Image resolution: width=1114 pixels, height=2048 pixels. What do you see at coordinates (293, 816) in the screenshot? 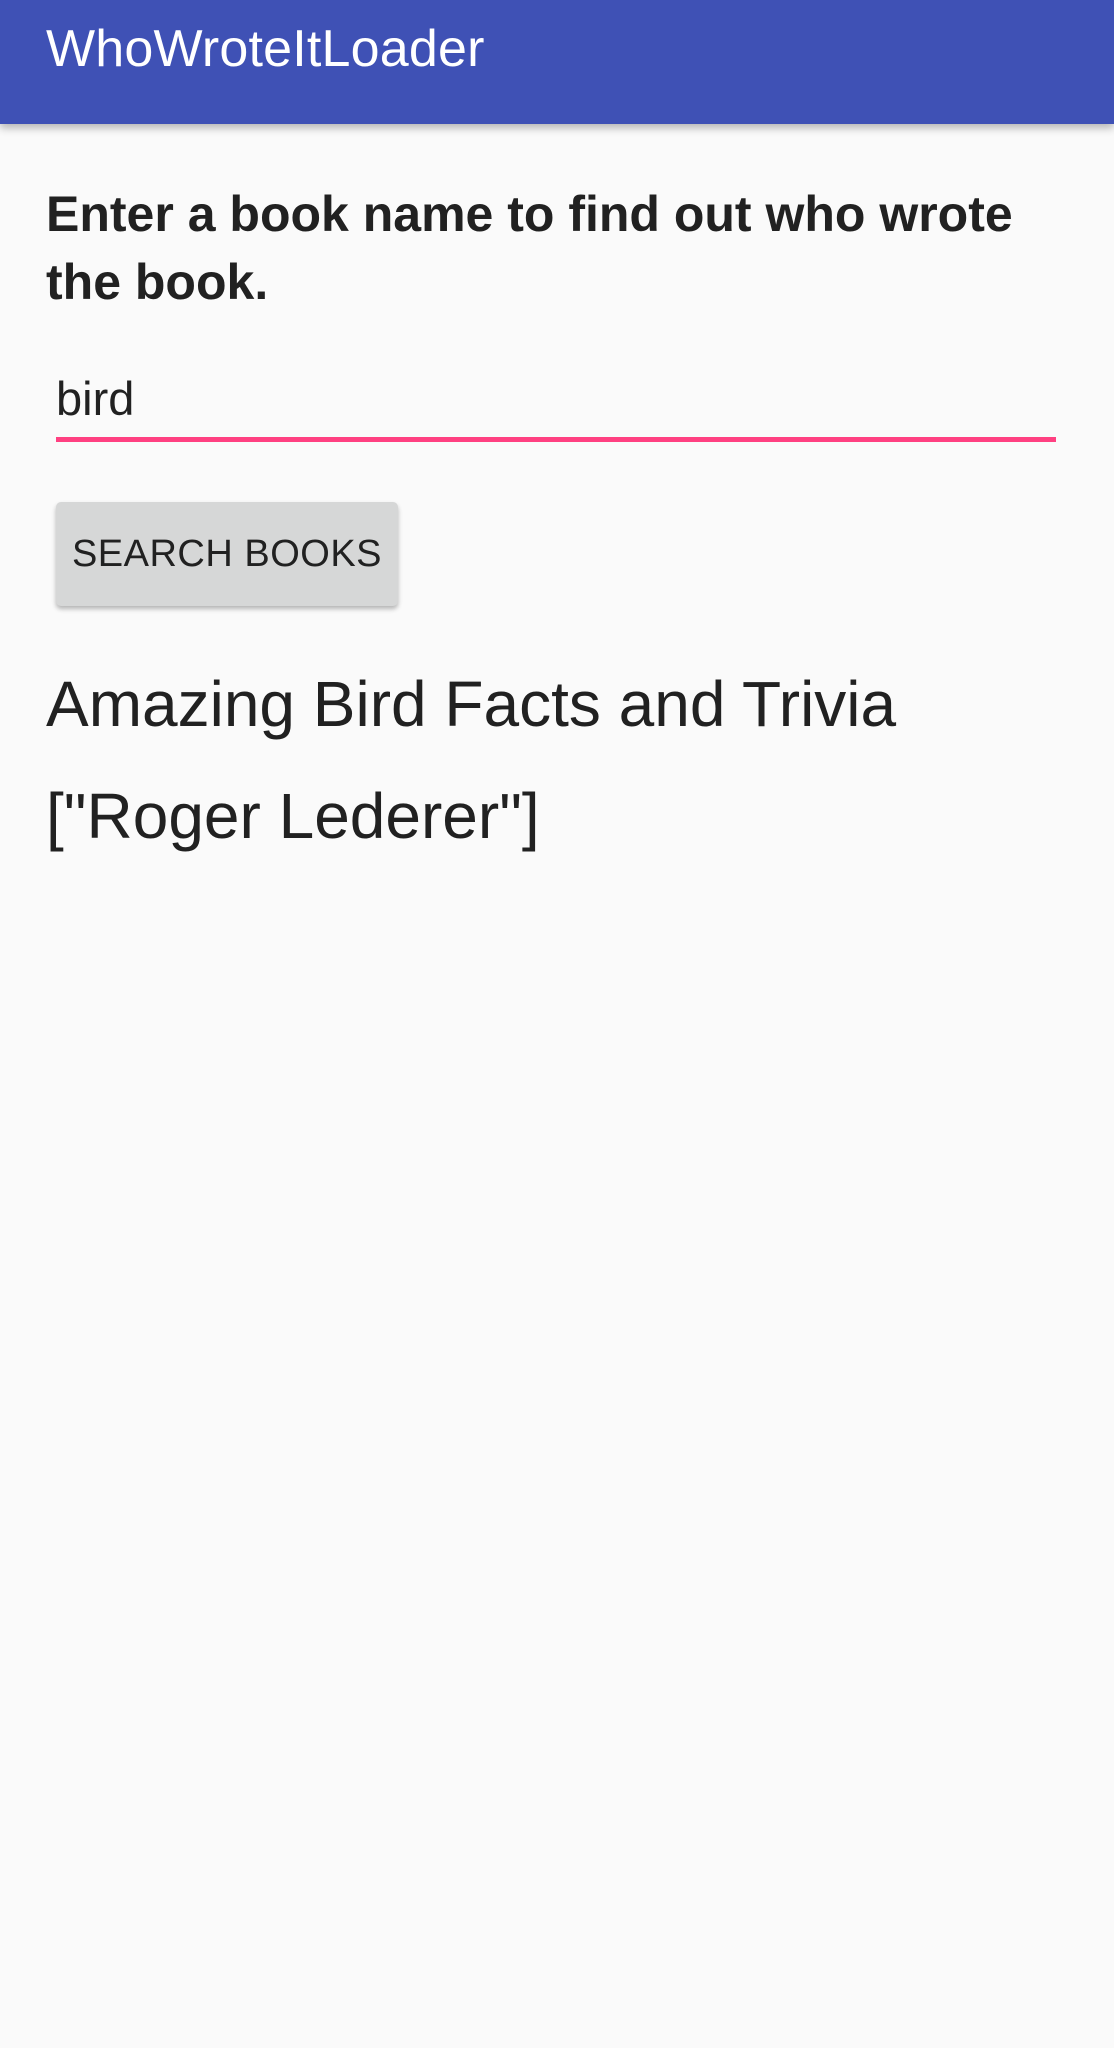
I see `result-book-authors: ["Roger Lederer"]` at bounding box center [293, 816].